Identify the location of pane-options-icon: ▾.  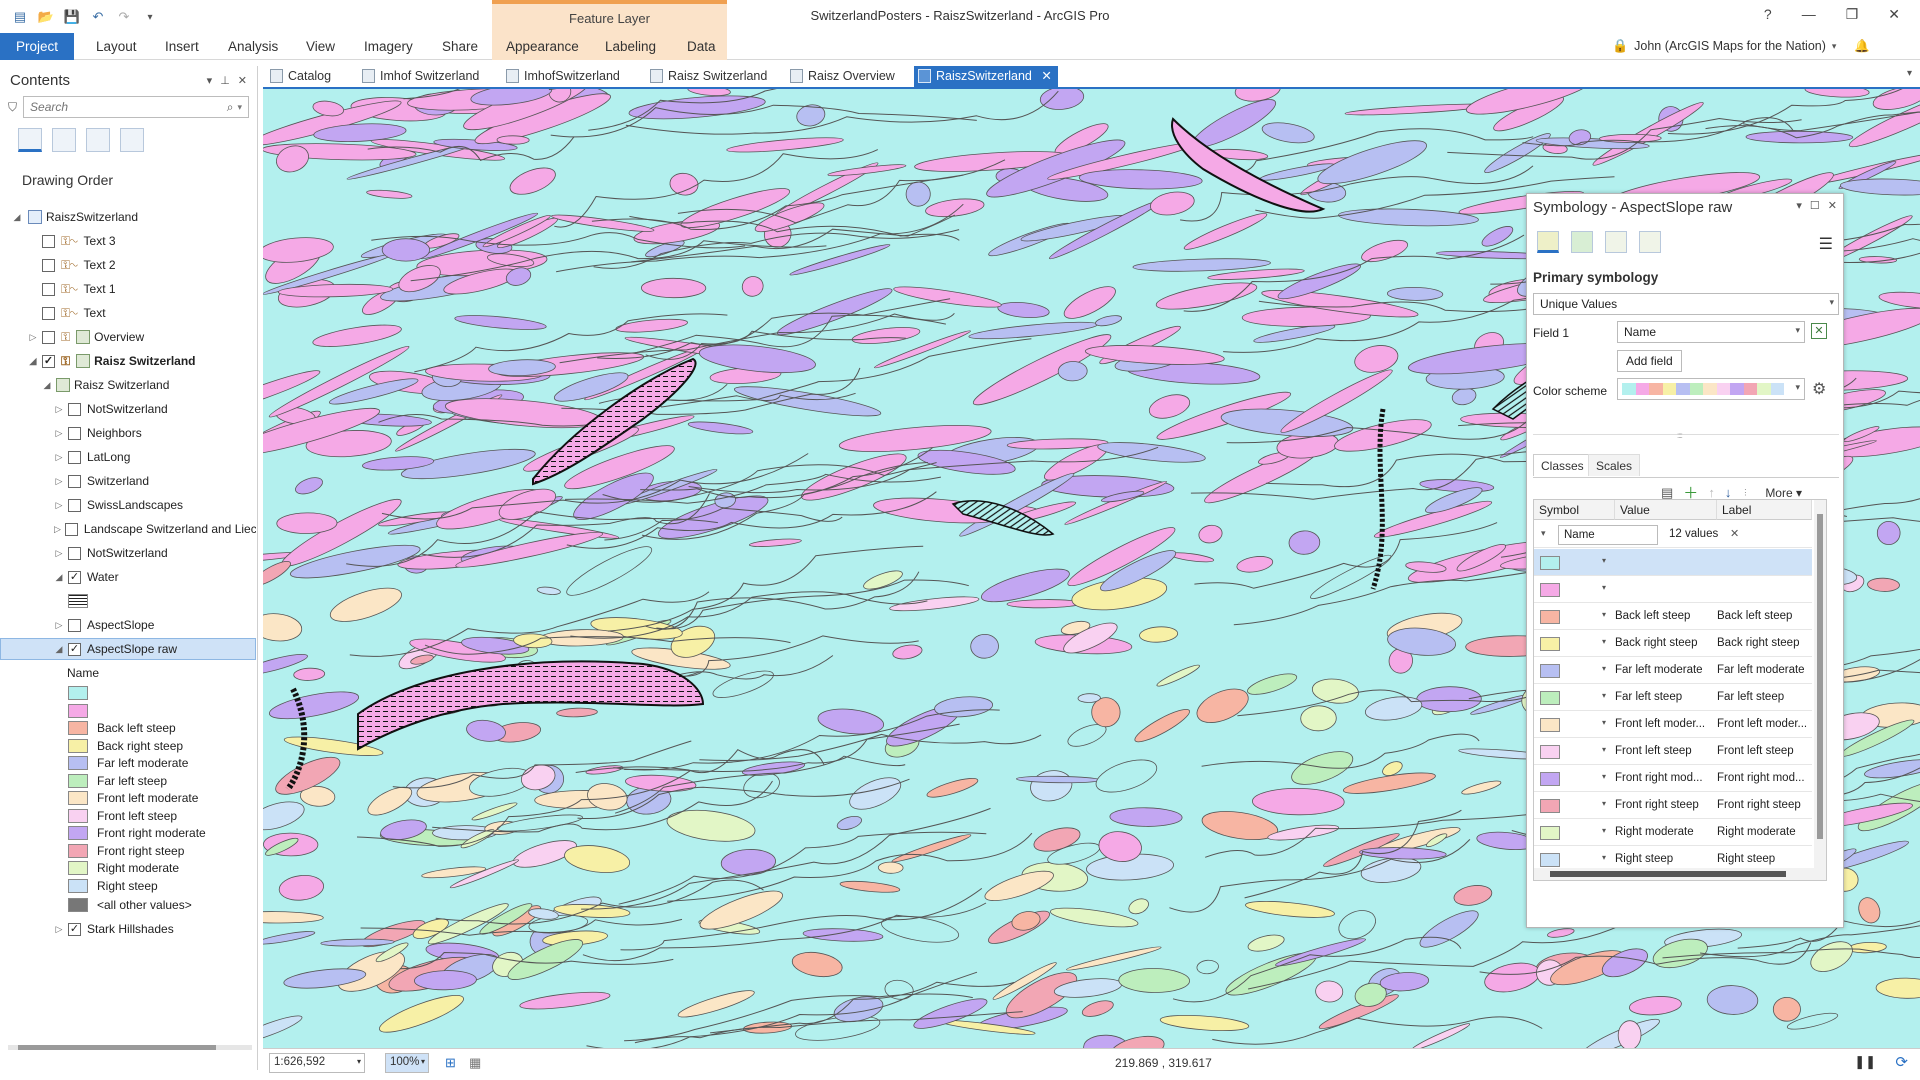
(1799, 208).